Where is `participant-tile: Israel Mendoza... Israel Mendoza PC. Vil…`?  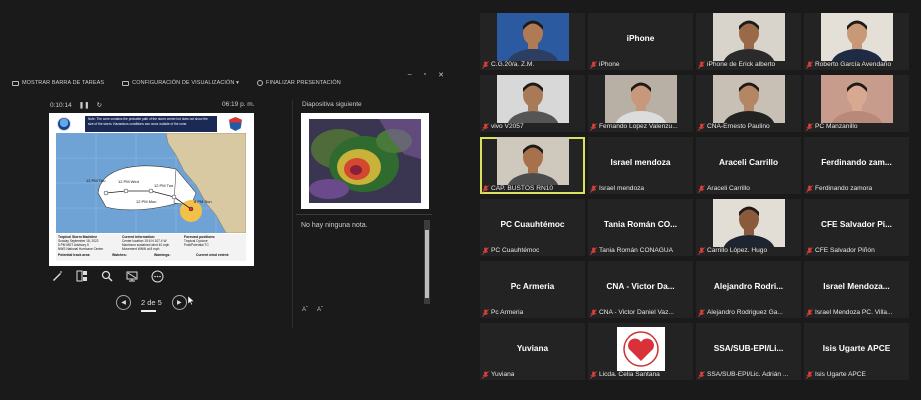
participant-tile: Israel Mendoza... Israel Mendoza PC. Vil… is located at coordinates (856, 289).